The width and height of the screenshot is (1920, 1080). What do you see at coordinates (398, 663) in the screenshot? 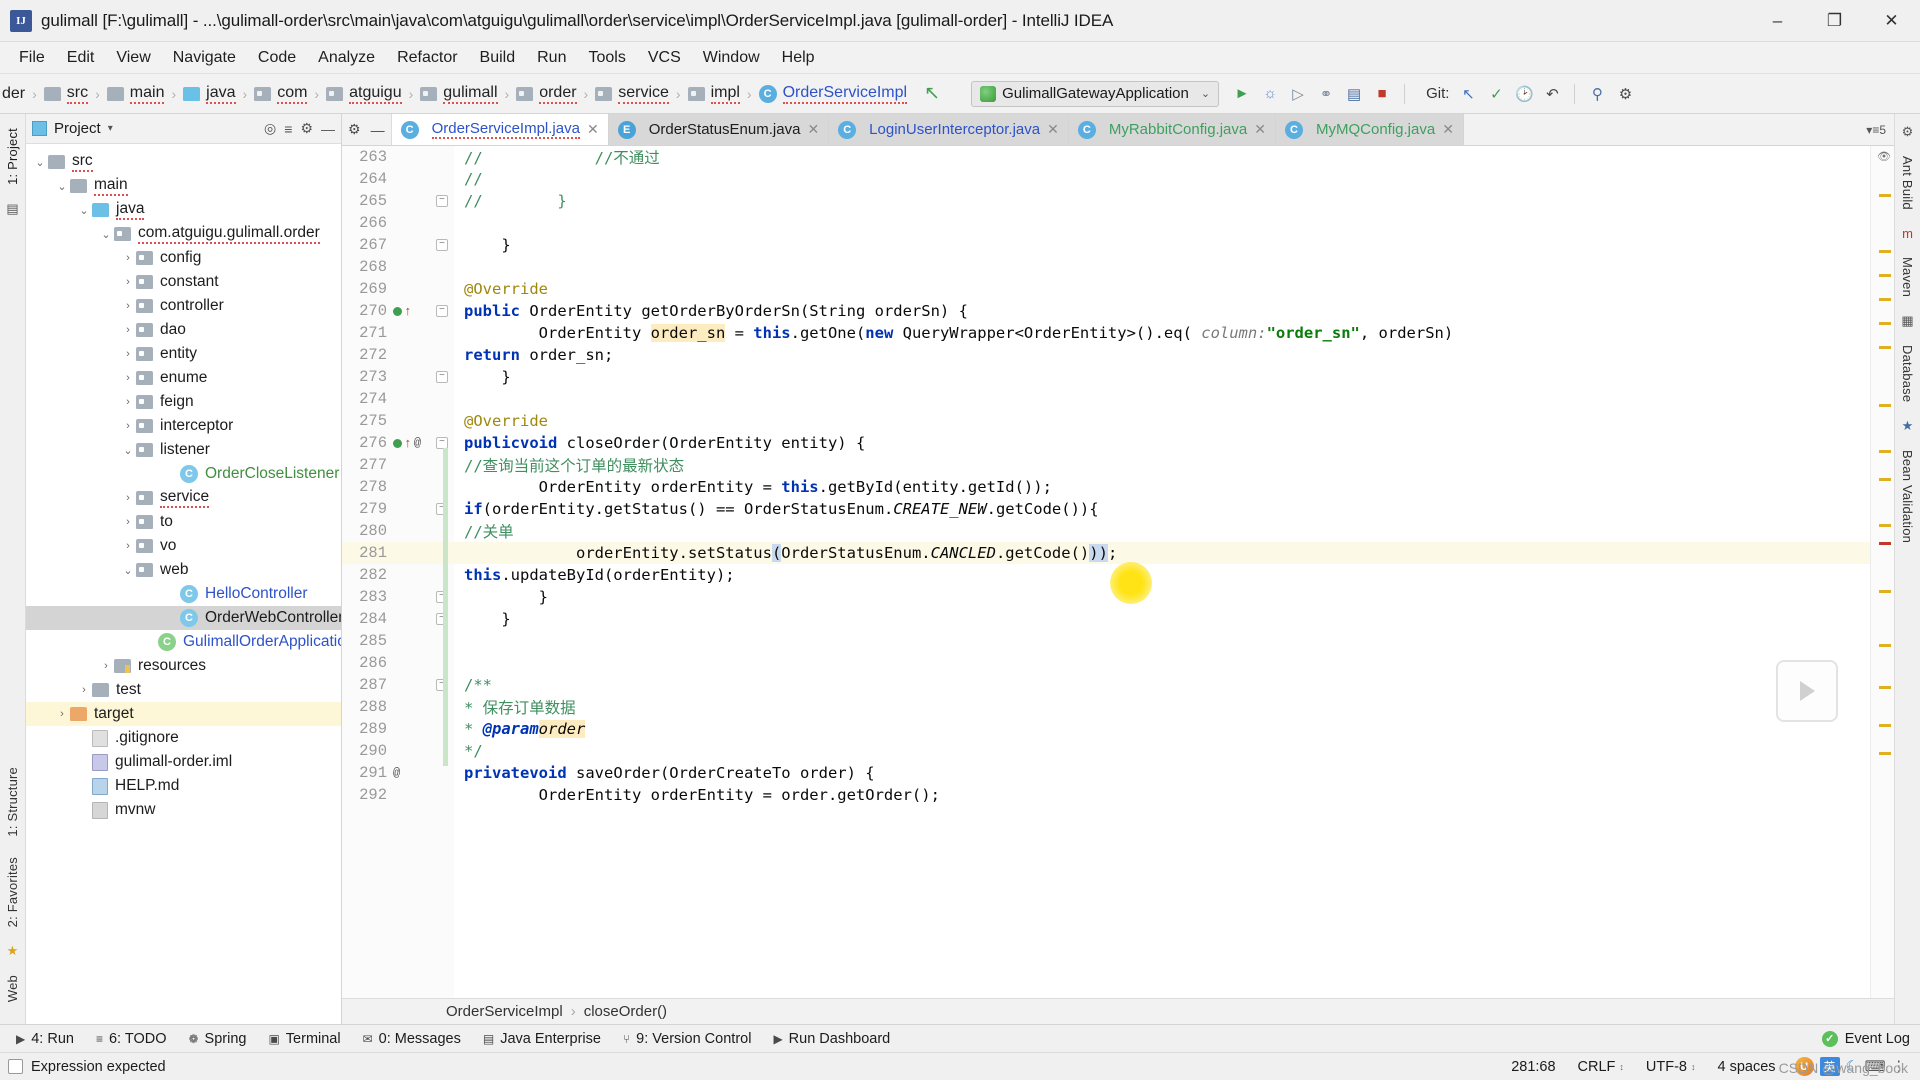
I see `gutter-line: 286` at bounding box center [398, 663].